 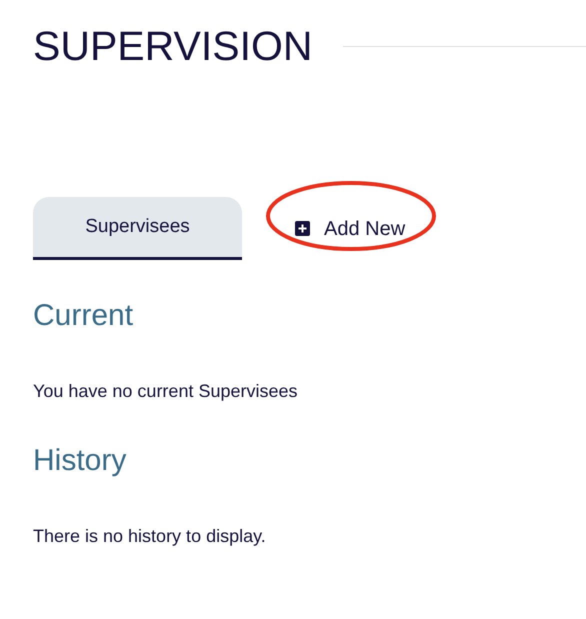 I want to click on message-text: There is no history to display., so click(x=150, y=536).